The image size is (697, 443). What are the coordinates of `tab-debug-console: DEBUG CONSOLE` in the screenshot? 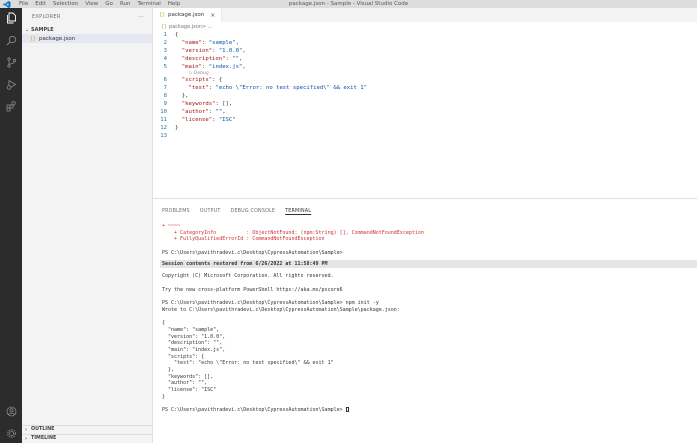 It's located at (253, 211).